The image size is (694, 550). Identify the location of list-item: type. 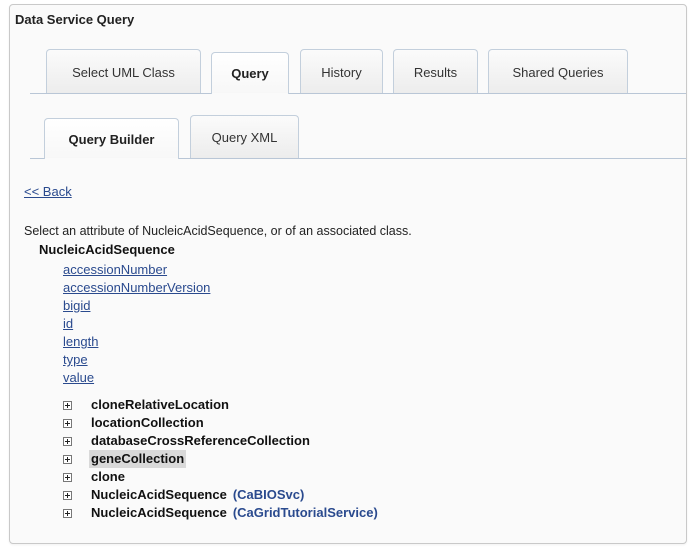
(136, 360).